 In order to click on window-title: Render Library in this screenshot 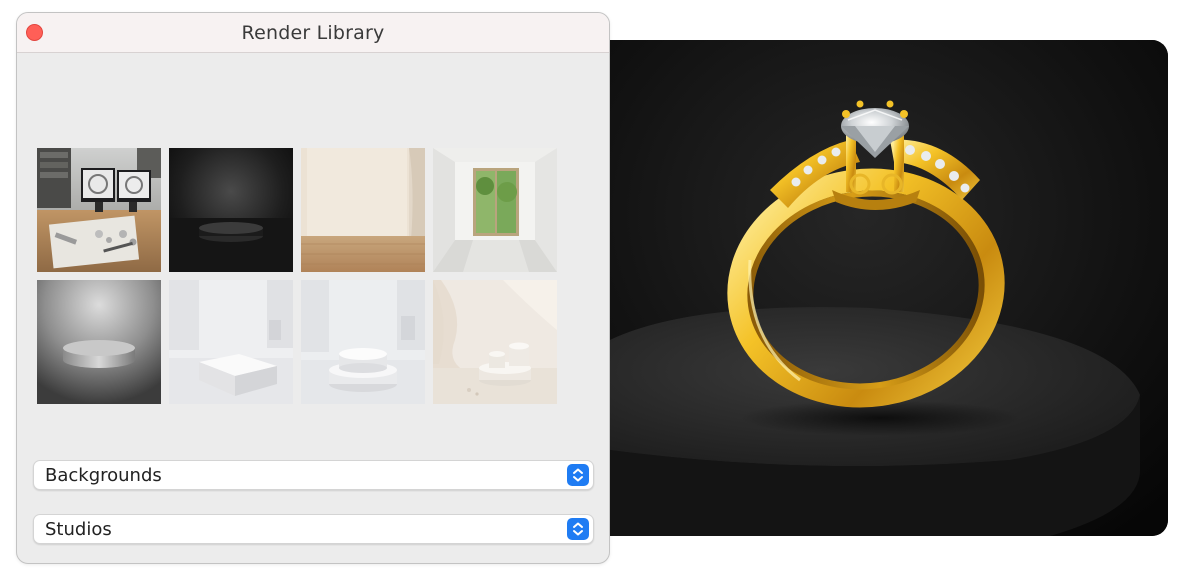, I will do `click(313, 33)`.